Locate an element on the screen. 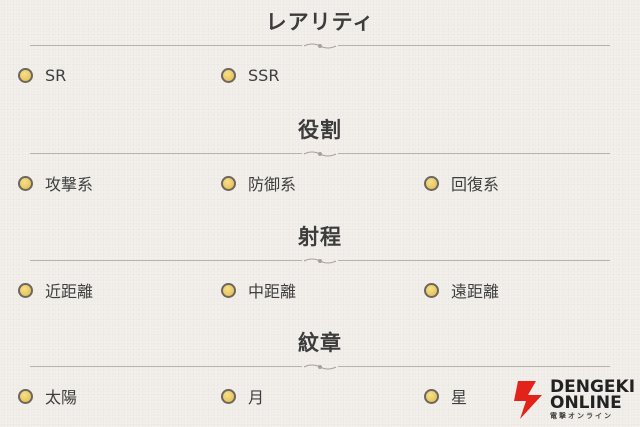  option-mid-range: 中距離 is located at coordinates (258, 290).